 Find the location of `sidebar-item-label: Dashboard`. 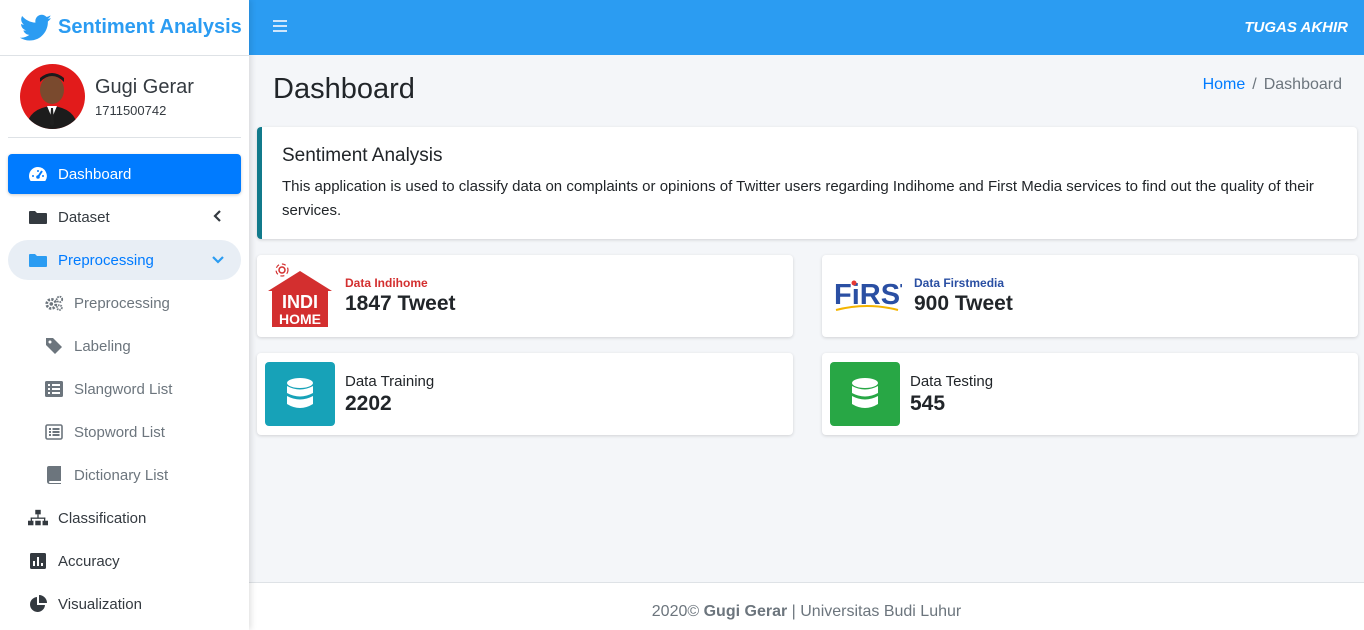

sidebar-item-label: Dashboard is located at coordinates (95, 174).